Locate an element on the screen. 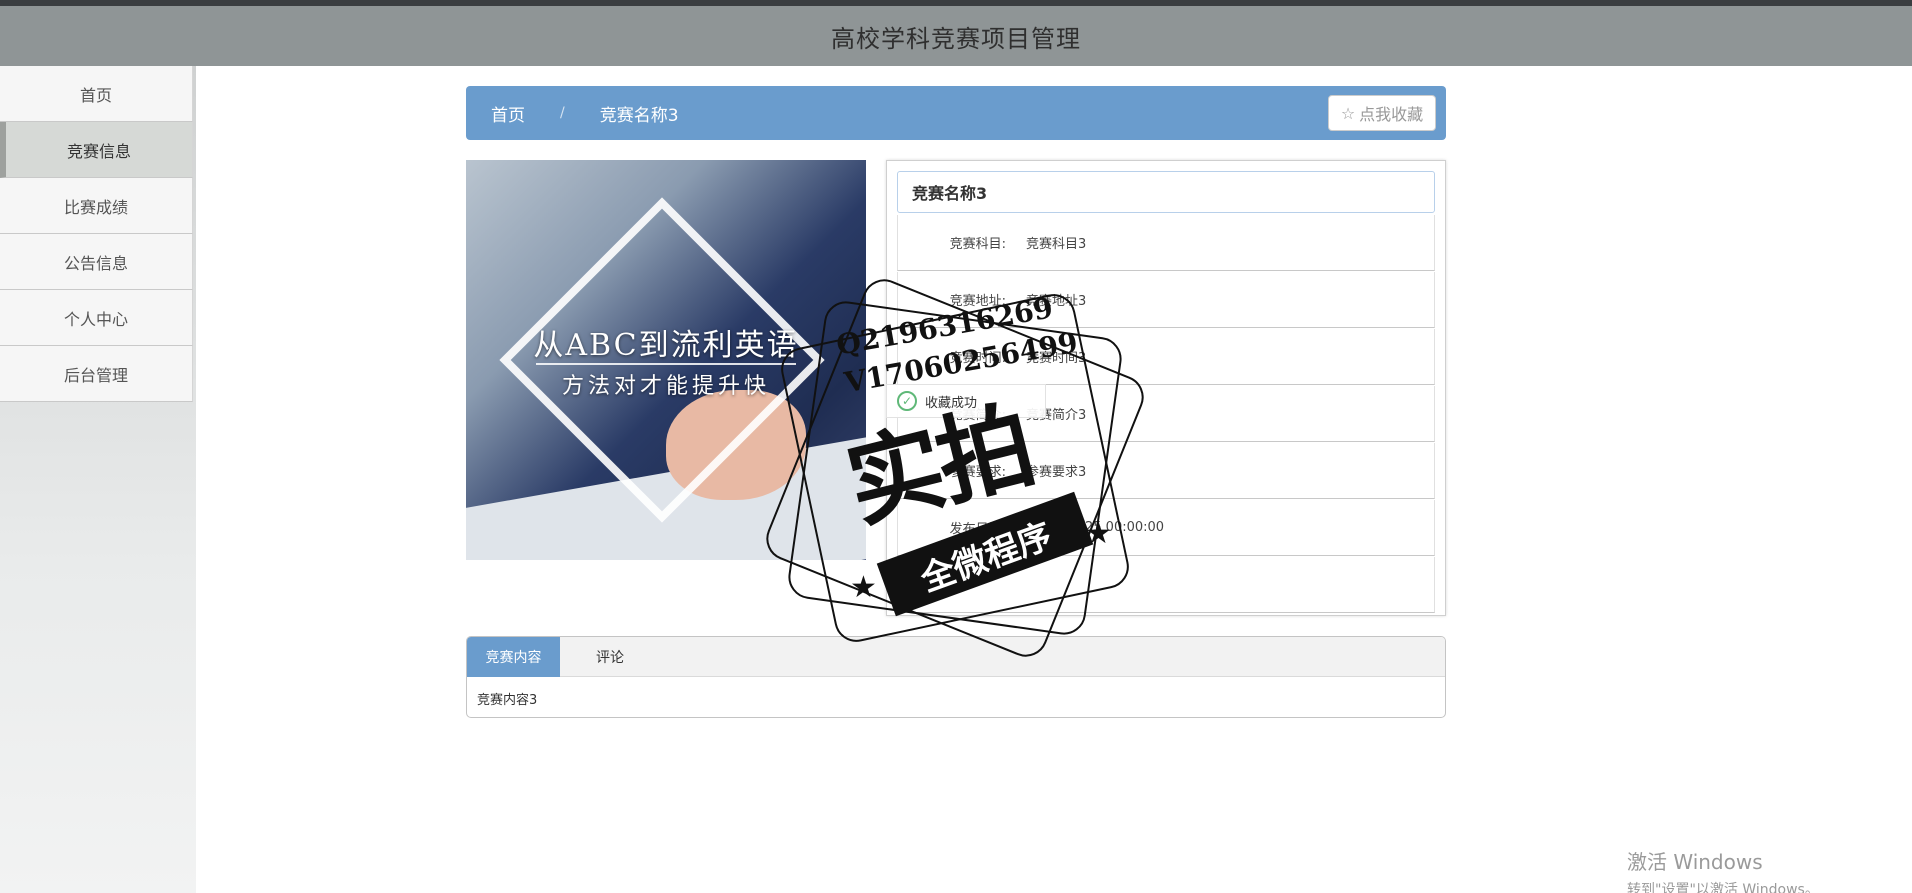  sidebar-item-personal-center: 个人中心 is located at coordinates (96, 318).